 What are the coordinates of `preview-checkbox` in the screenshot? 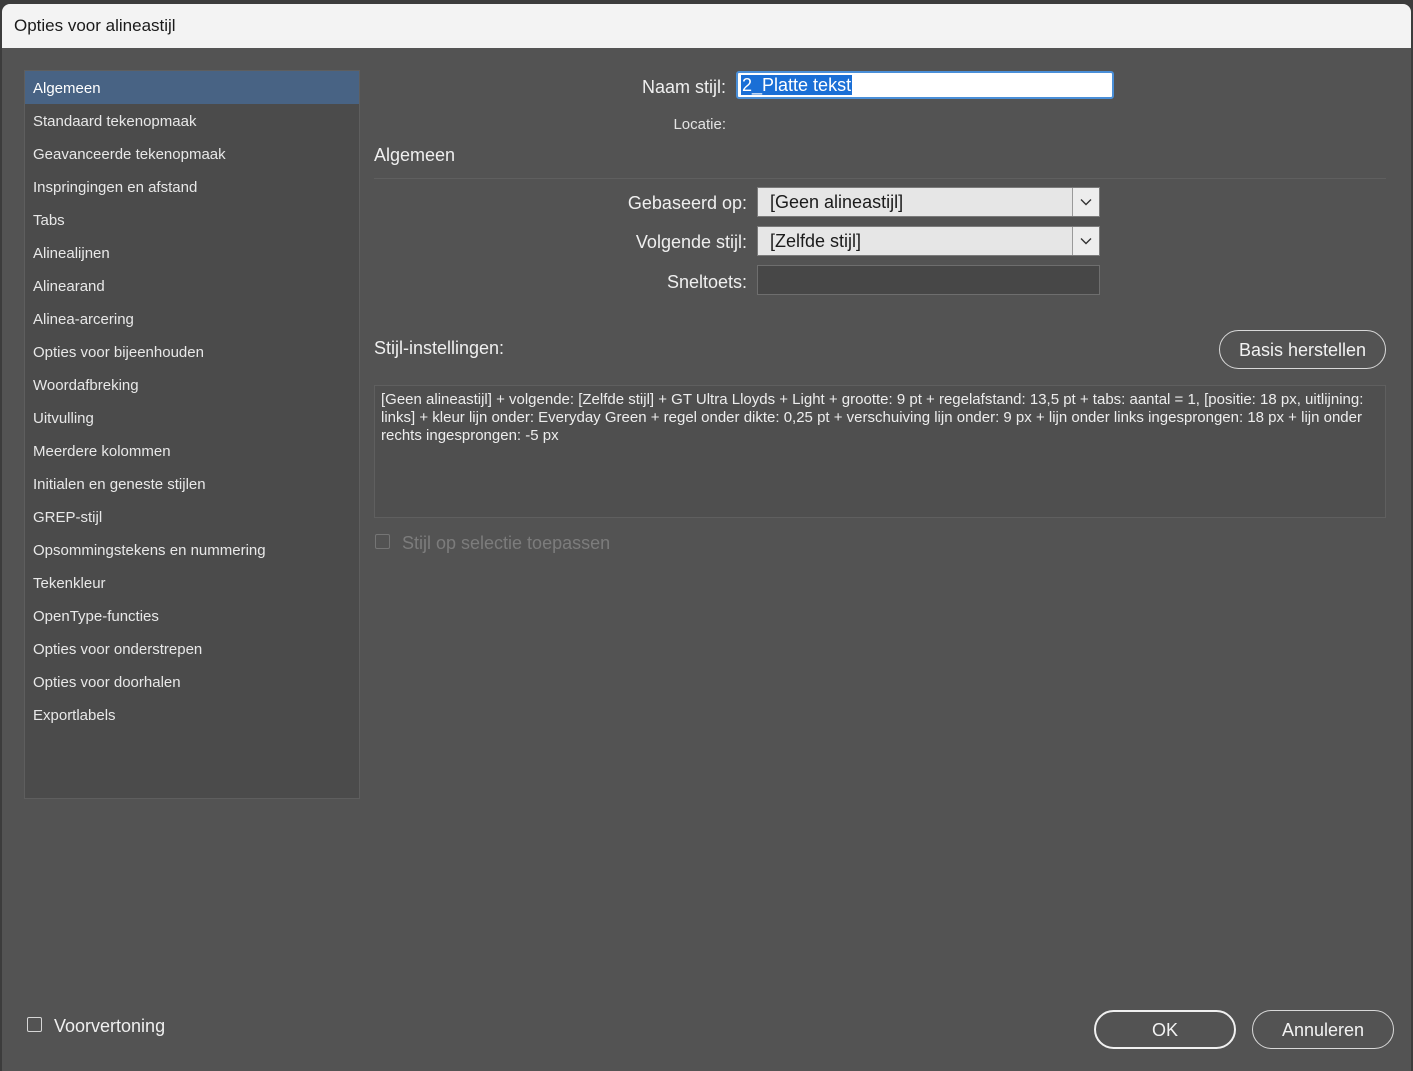 It's located at (34, 1024).